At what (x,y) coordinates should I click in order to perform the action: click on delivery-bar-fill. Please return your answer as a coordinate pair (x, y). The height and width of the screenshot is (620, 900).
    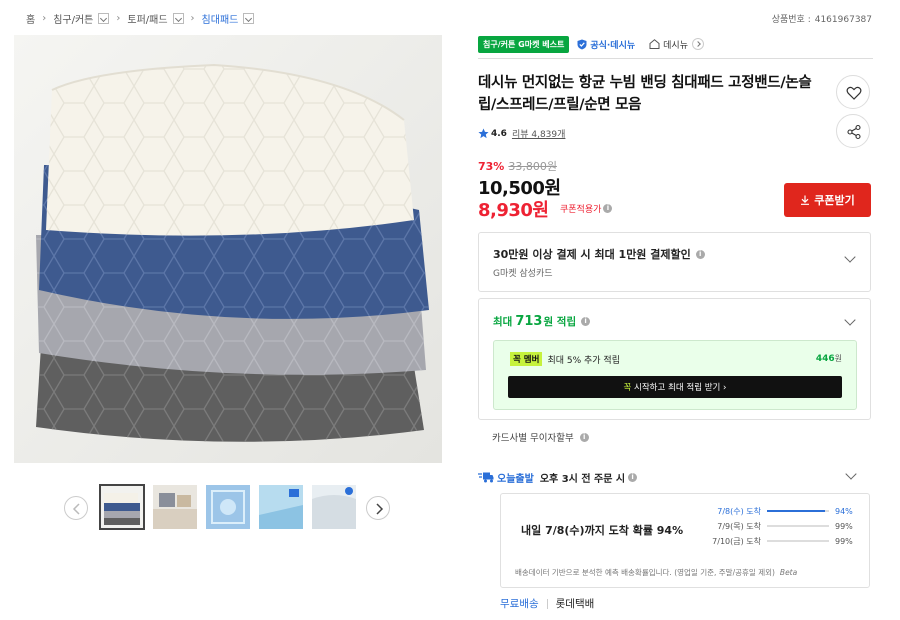
    Looking at the image, I should click on (796, 511).